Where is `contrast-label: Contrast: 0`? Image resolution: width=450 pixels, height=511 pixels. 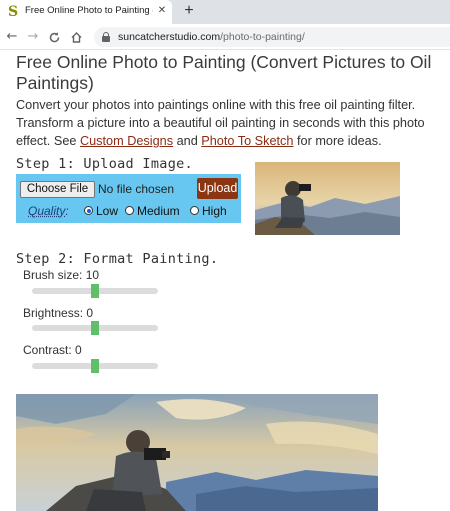
contrast-label: Contrast: 0 is located at coordinates (52, 350).